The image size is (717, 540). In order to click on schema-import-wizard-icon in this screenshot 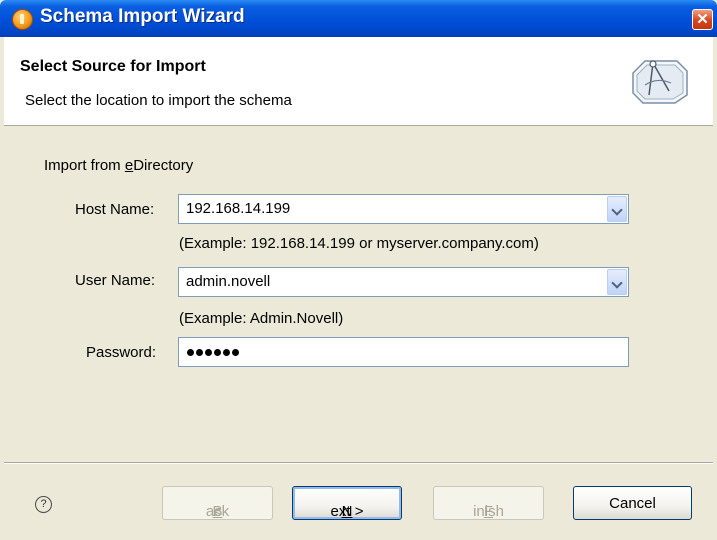, I will do `click(660, 82)`.